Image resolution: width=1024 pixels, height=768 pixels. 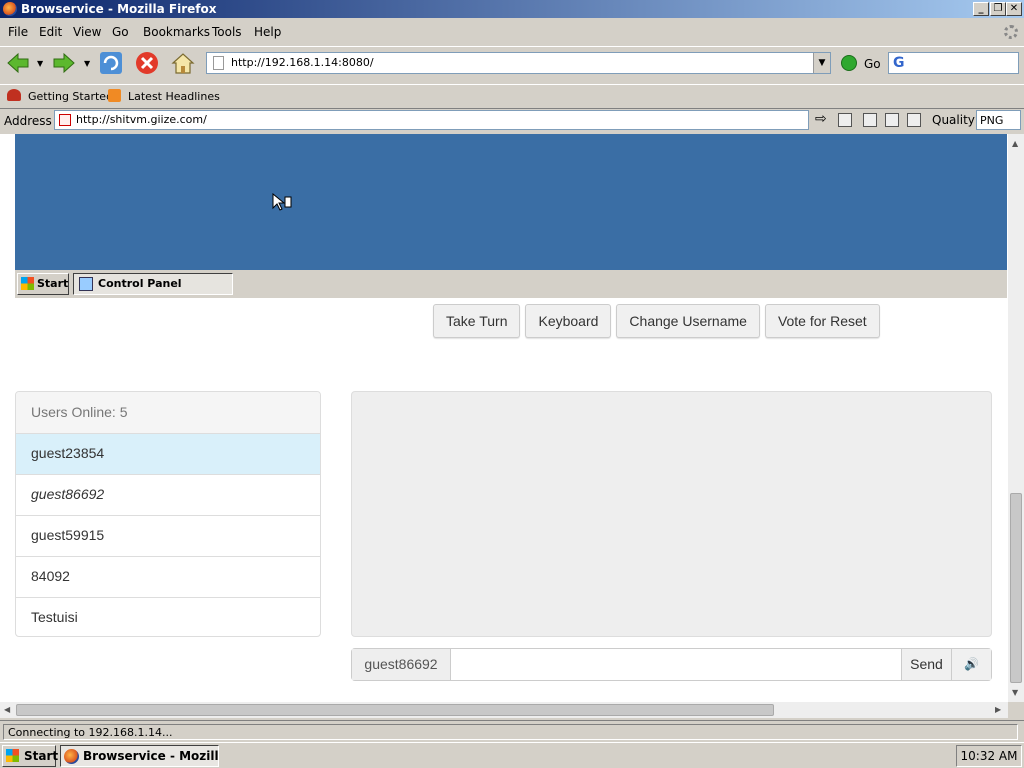 I want to click on menu-bookmarks: Bookmarks, so click(x=176, y=32).